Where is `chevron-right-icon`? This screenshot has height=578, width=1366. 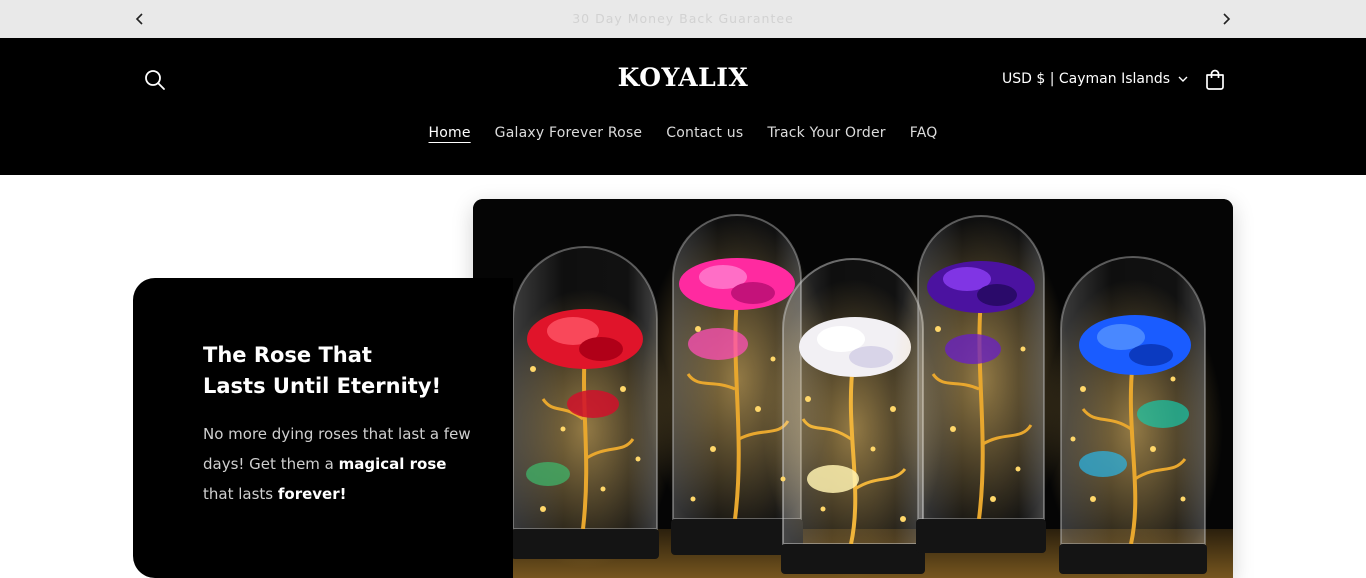
chevron-right-icon is located at coordinates (1226, 19).